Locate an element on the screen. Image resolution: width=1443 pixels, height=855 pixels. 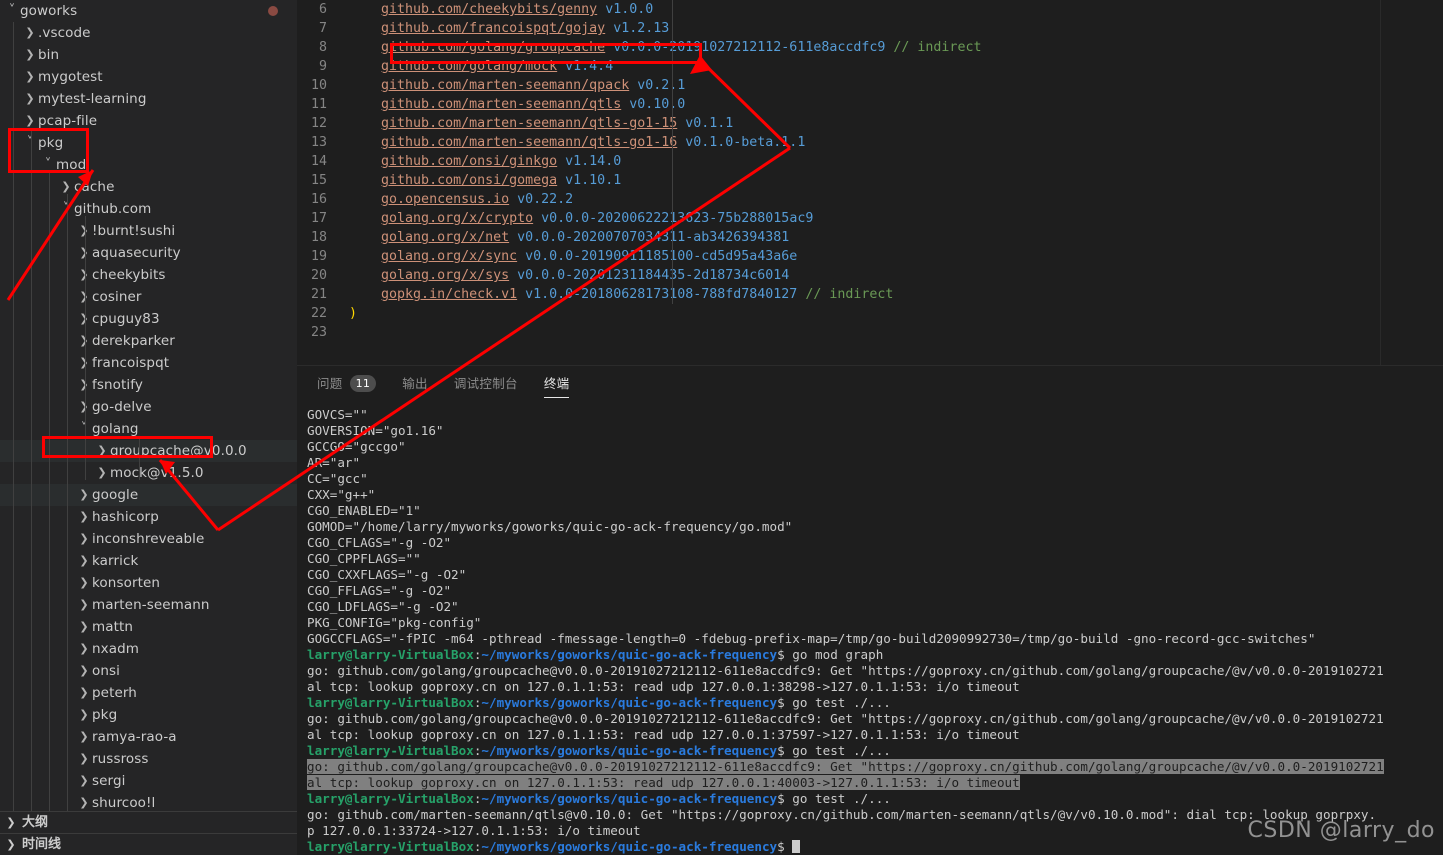
code-line: 22) is located at coordinates (870, 313).